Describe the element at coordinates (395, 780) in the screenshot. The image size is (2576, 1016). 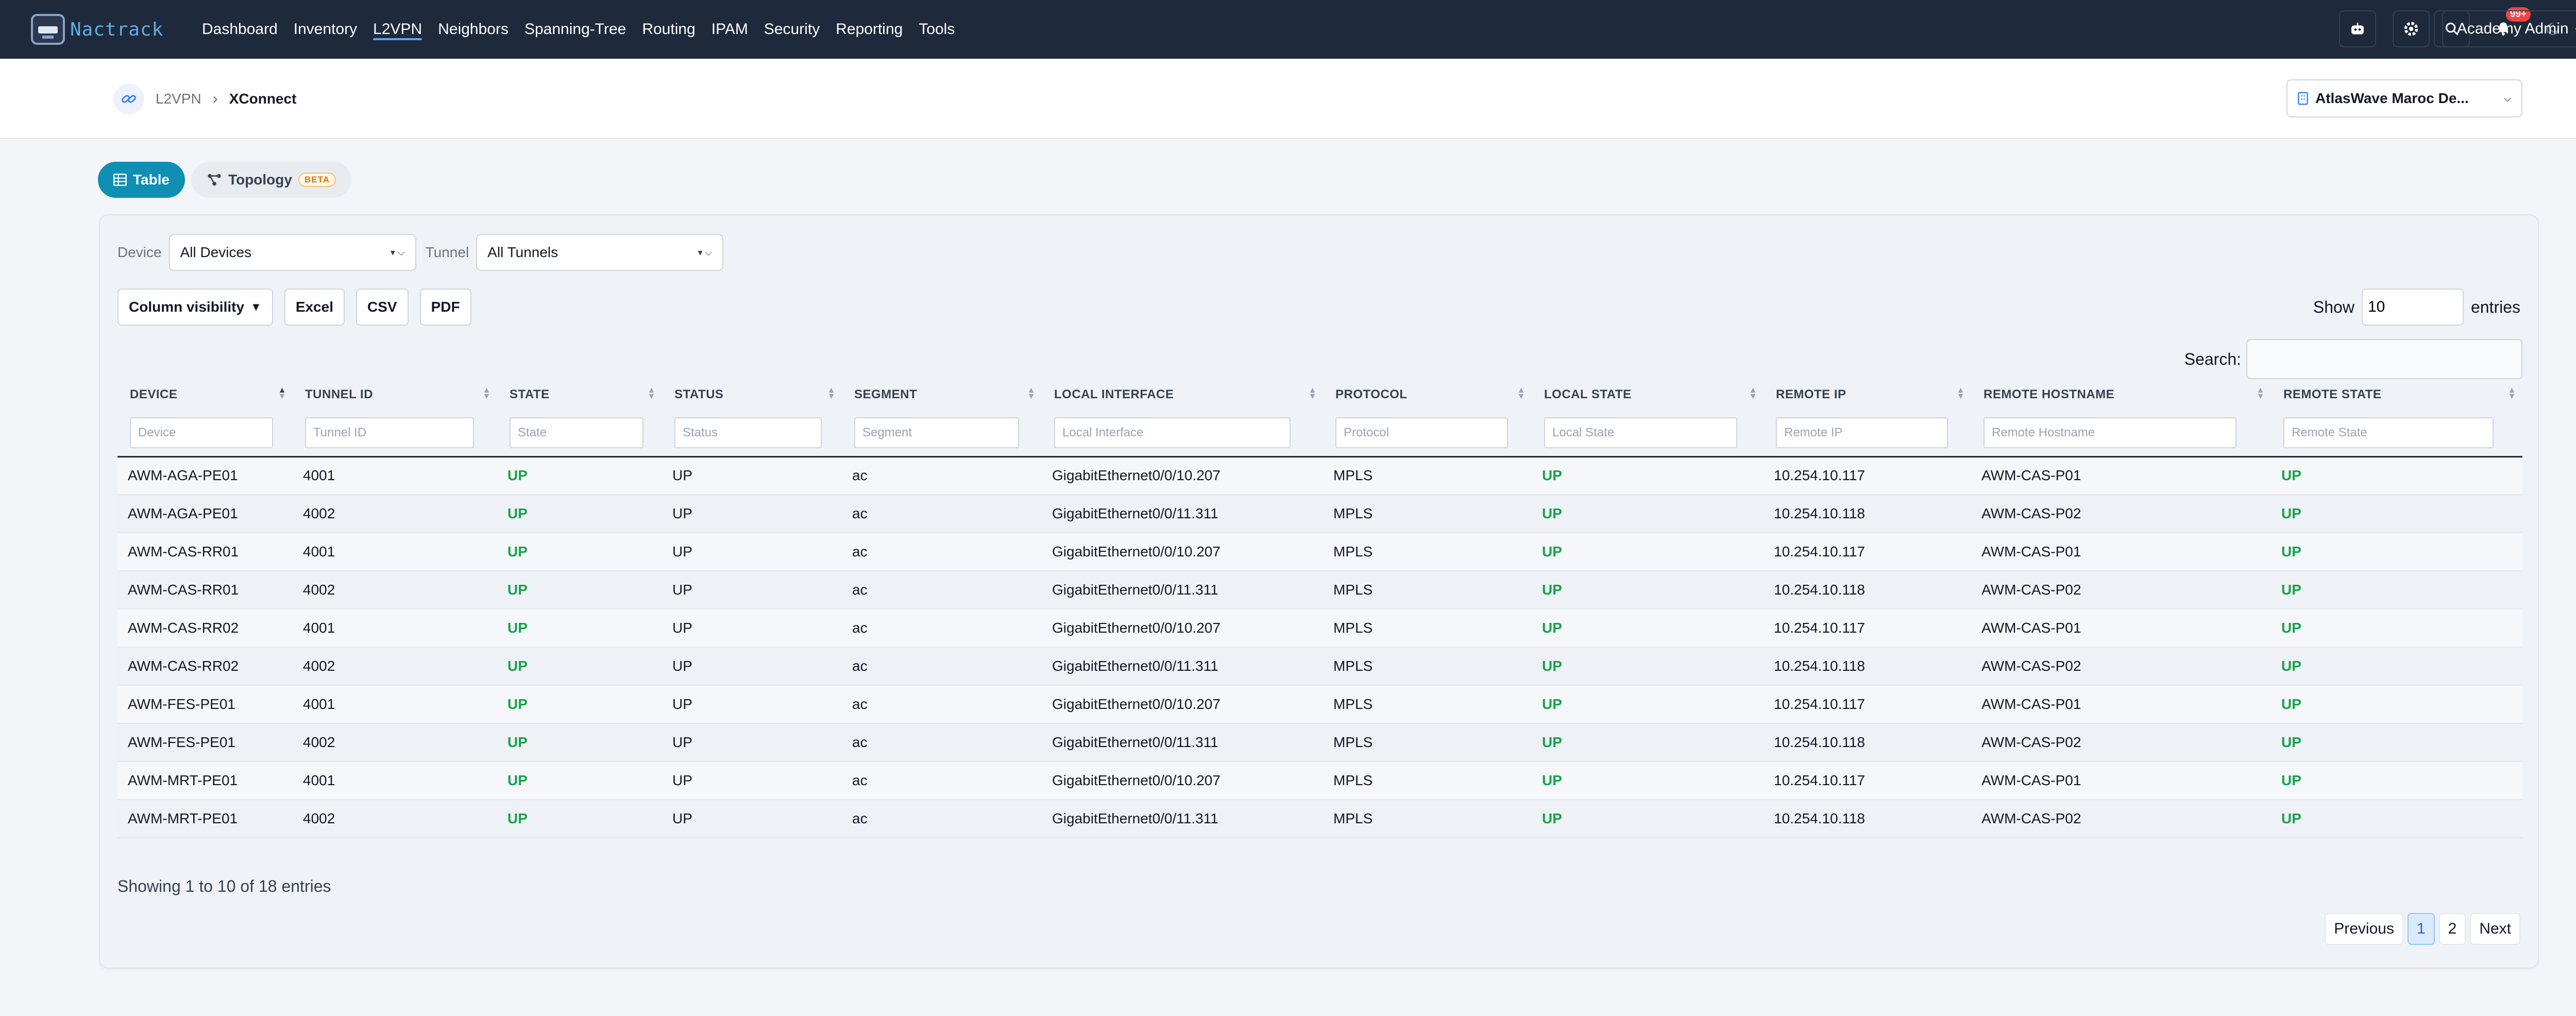
I see `table-cell-tunnel-id: 4001` at that location.